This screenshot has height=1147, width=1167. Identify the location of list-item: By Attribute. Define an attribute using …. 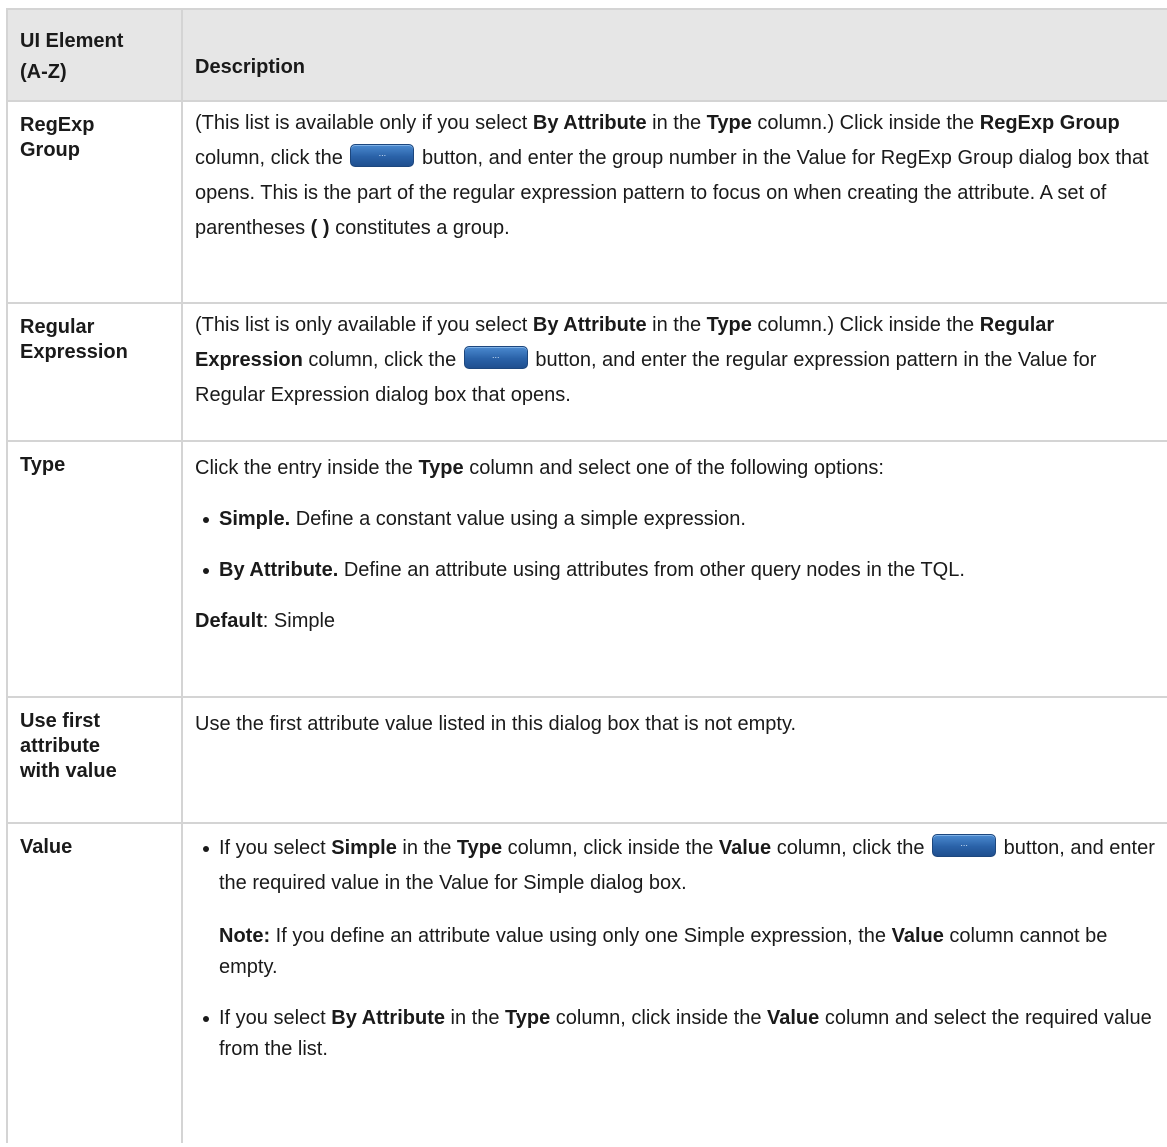
(676, 570).